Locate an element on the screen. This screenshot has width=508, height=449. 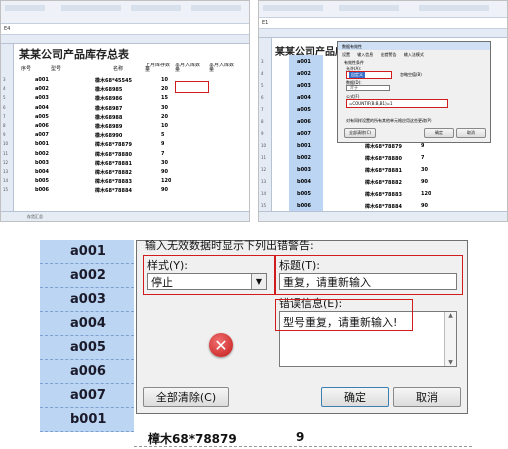
allow-dropdown: 自定义 is located at coordinates (369, 75).